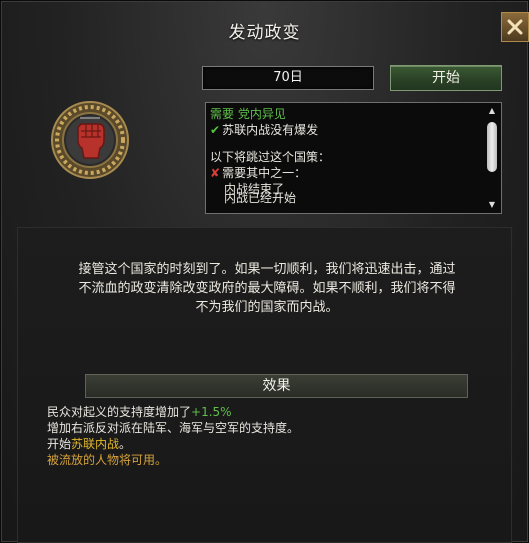 Image resolution: width=529 pixels, height=543 pixels. I want to click on raised-fist-icon, so click(90, 140).